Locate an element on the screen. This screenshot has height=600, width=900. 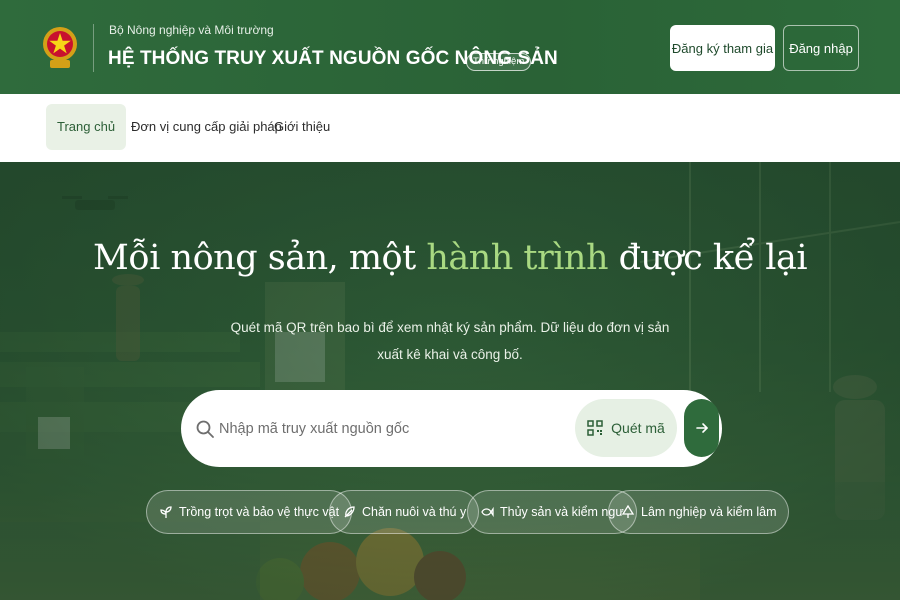
nav-item-about: Giới thiệu is located at coordinates (302, 127).